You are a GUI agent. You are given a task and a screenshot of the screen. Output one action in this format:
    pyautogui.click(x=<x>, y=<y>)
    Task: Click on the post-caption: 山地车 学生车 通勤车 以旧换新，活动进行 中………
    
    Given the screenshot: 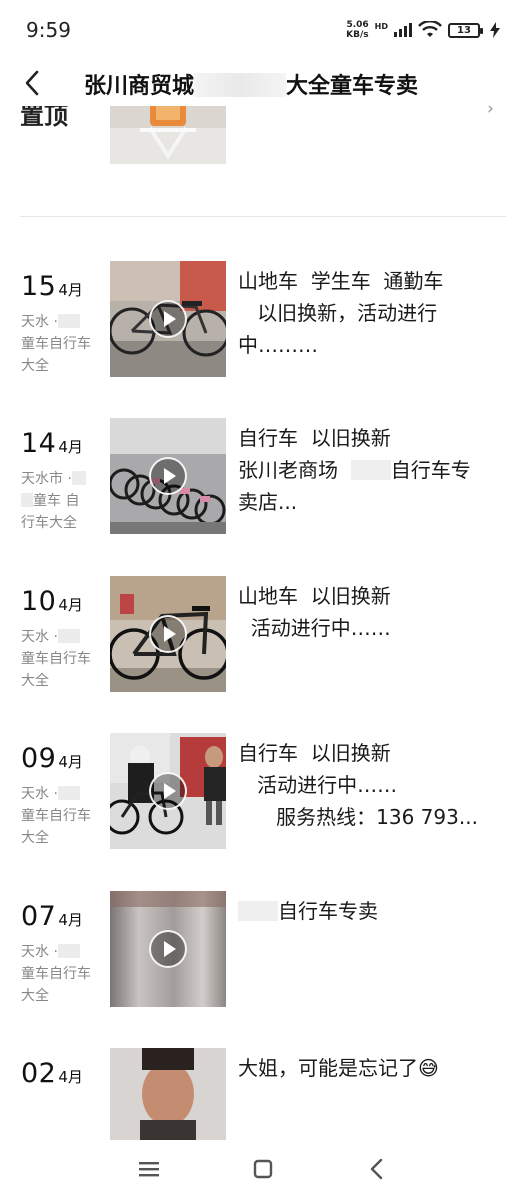 What is the action you would take?
    pyautogui.click(x=341, y=313)
    